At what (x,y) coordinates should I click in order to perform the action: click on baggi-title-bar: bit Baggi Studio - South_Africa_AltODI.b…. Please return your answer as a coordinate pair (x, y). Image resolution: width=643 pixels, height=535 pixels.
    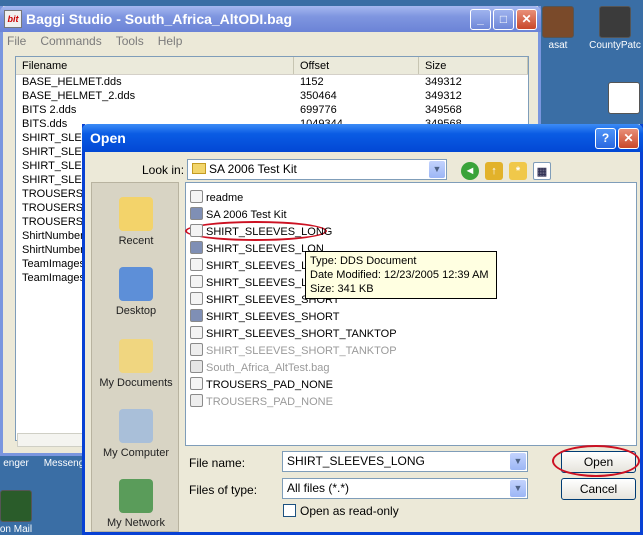
    Looking at the image, I should click on (270, 19).